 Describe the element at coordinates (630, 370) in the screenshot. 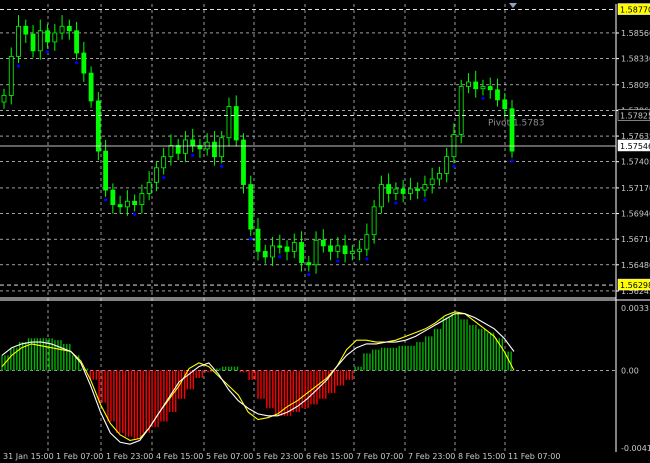

I see `oscillator-tick-label: 0.00` at that location.